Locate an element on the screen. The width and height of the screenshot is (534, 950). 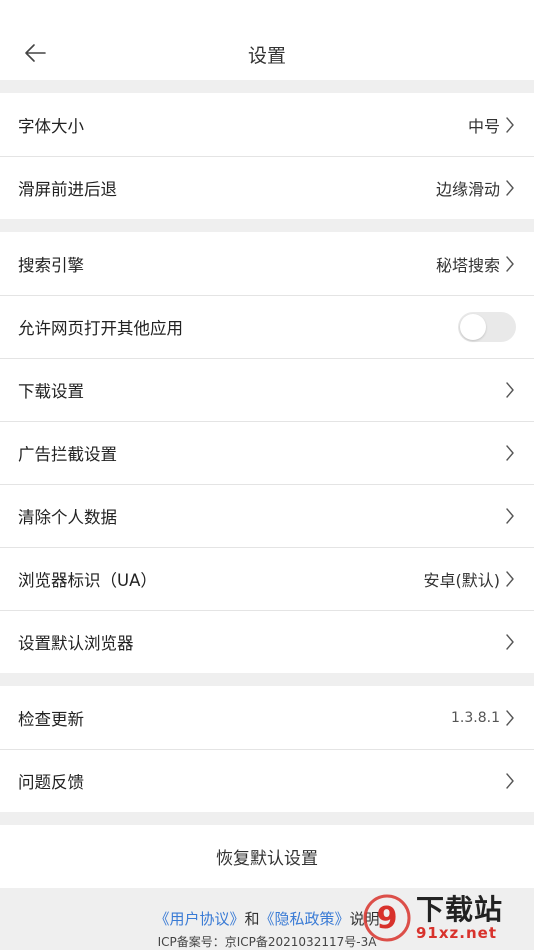
setting-label: 搜索引擎 is located at coordinates (51, 265).